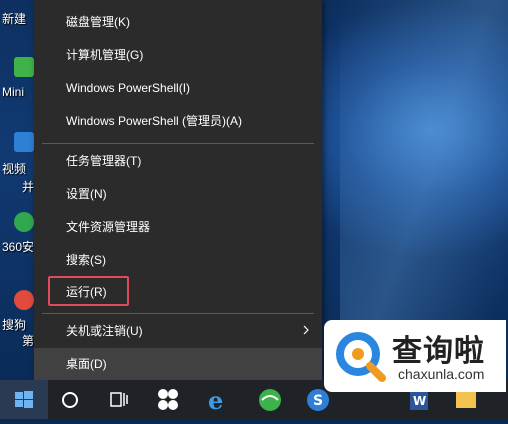 The width and height of the screenshot is (508, 424). I want to click on menu-item-shutdown: 关机或注销(U), so click(178, 331).